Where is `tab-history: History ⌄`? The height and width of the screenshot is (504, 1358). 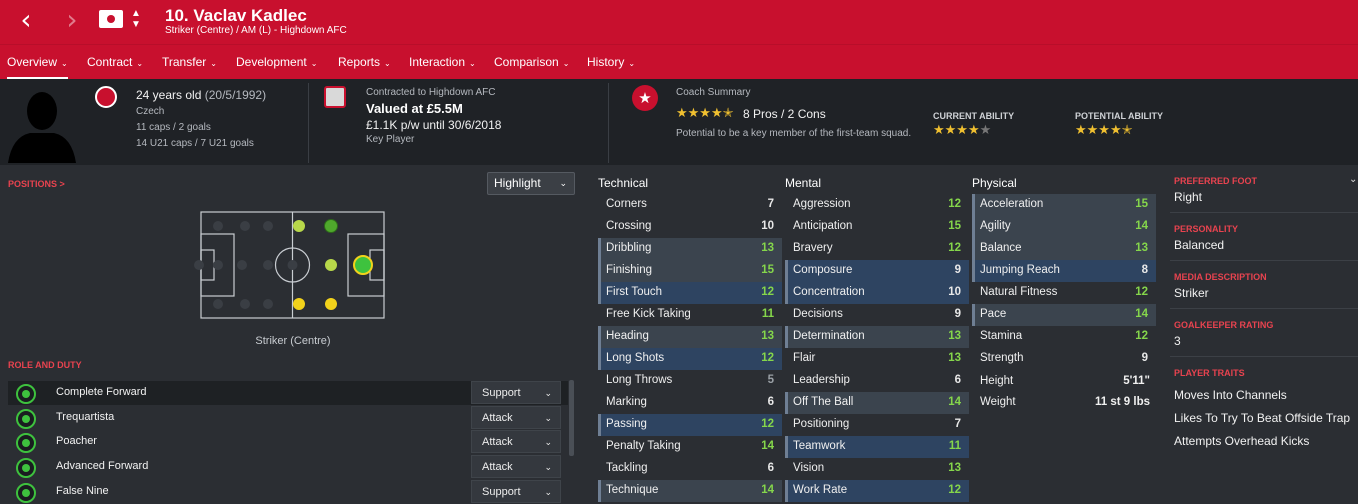
tab-history: History ⌄ is located at coordinates (611, 62).